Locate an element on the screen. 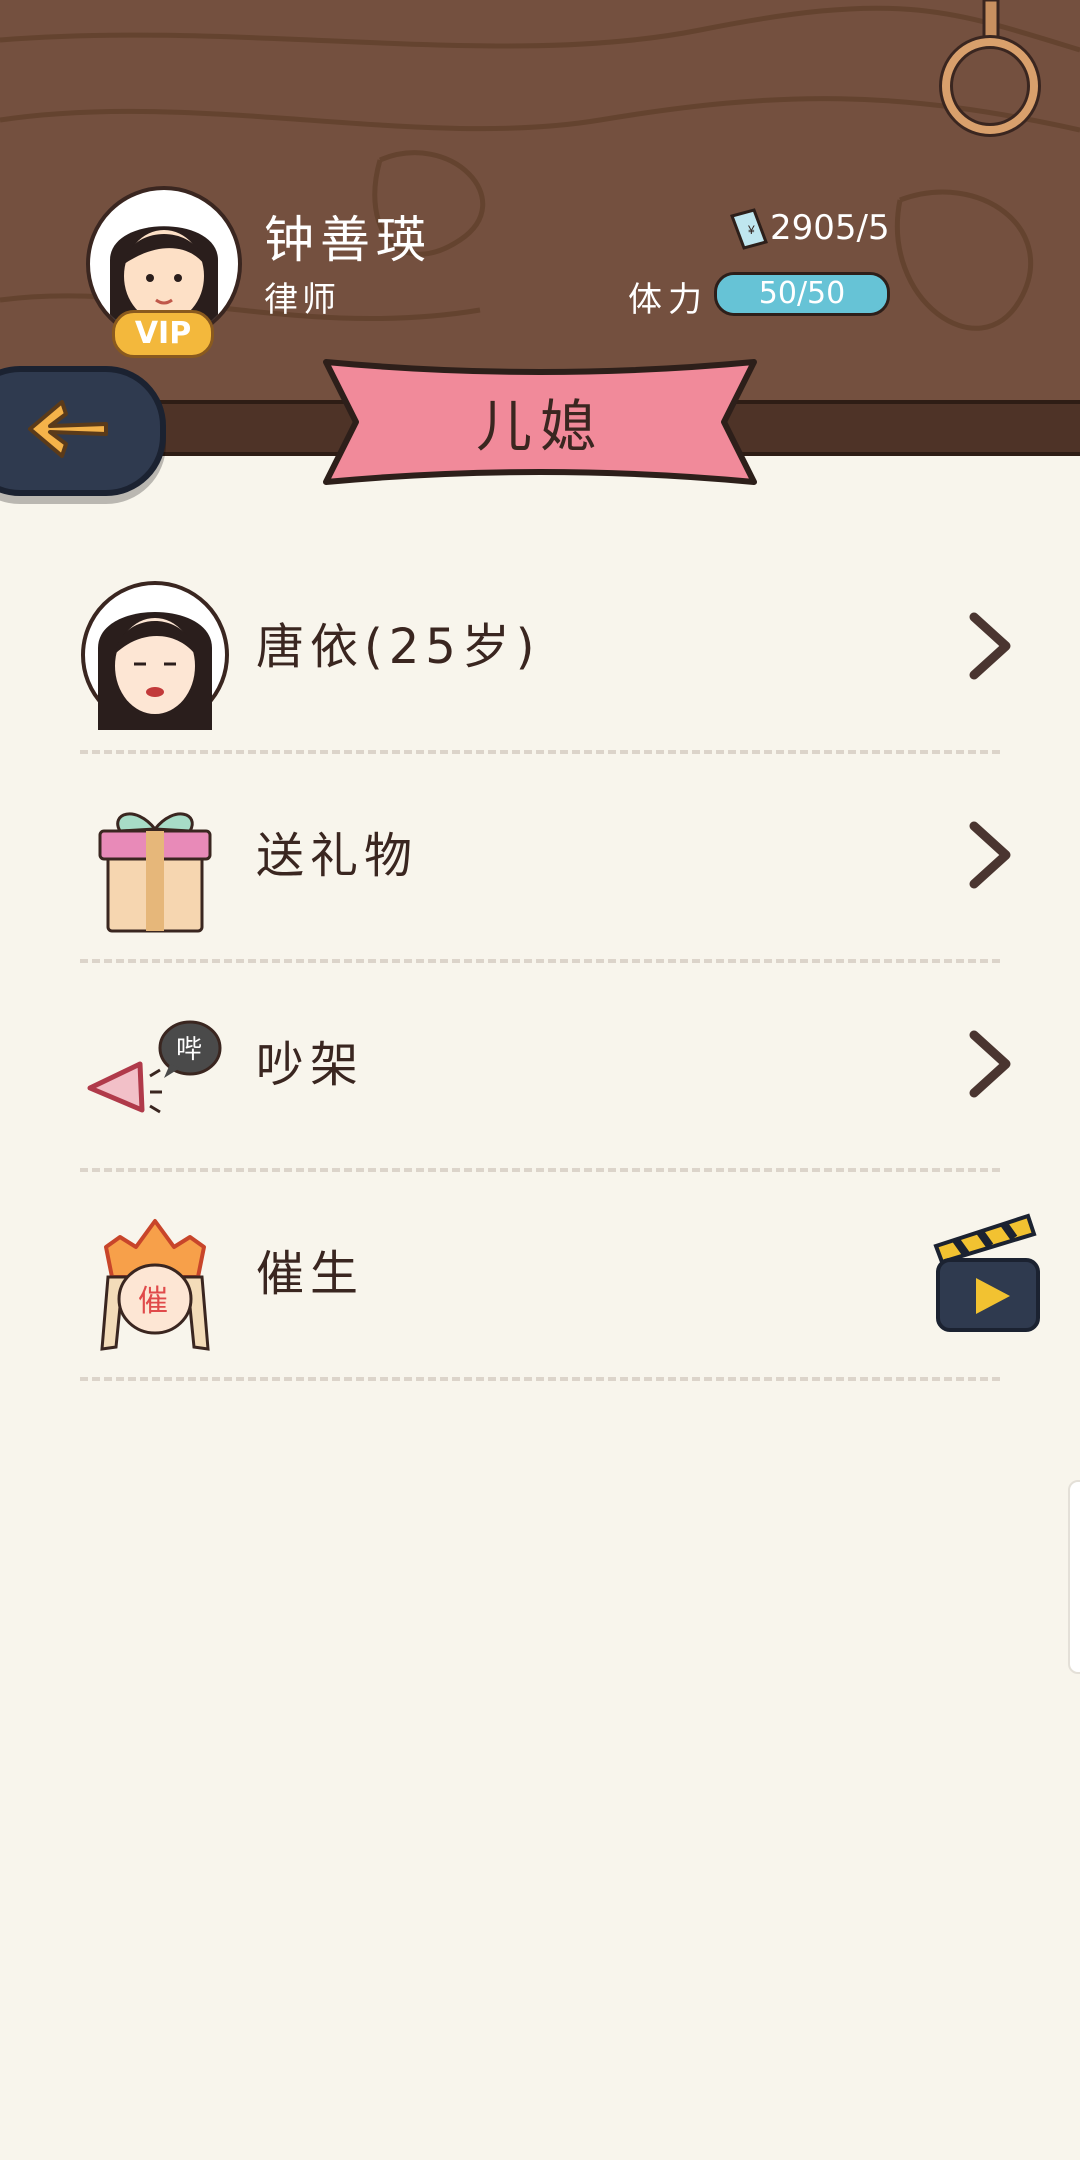 This screenshot has width=1080, height=2160. list-item-quarrel: 哔 吵架 is located at coordinates (545, 1067).